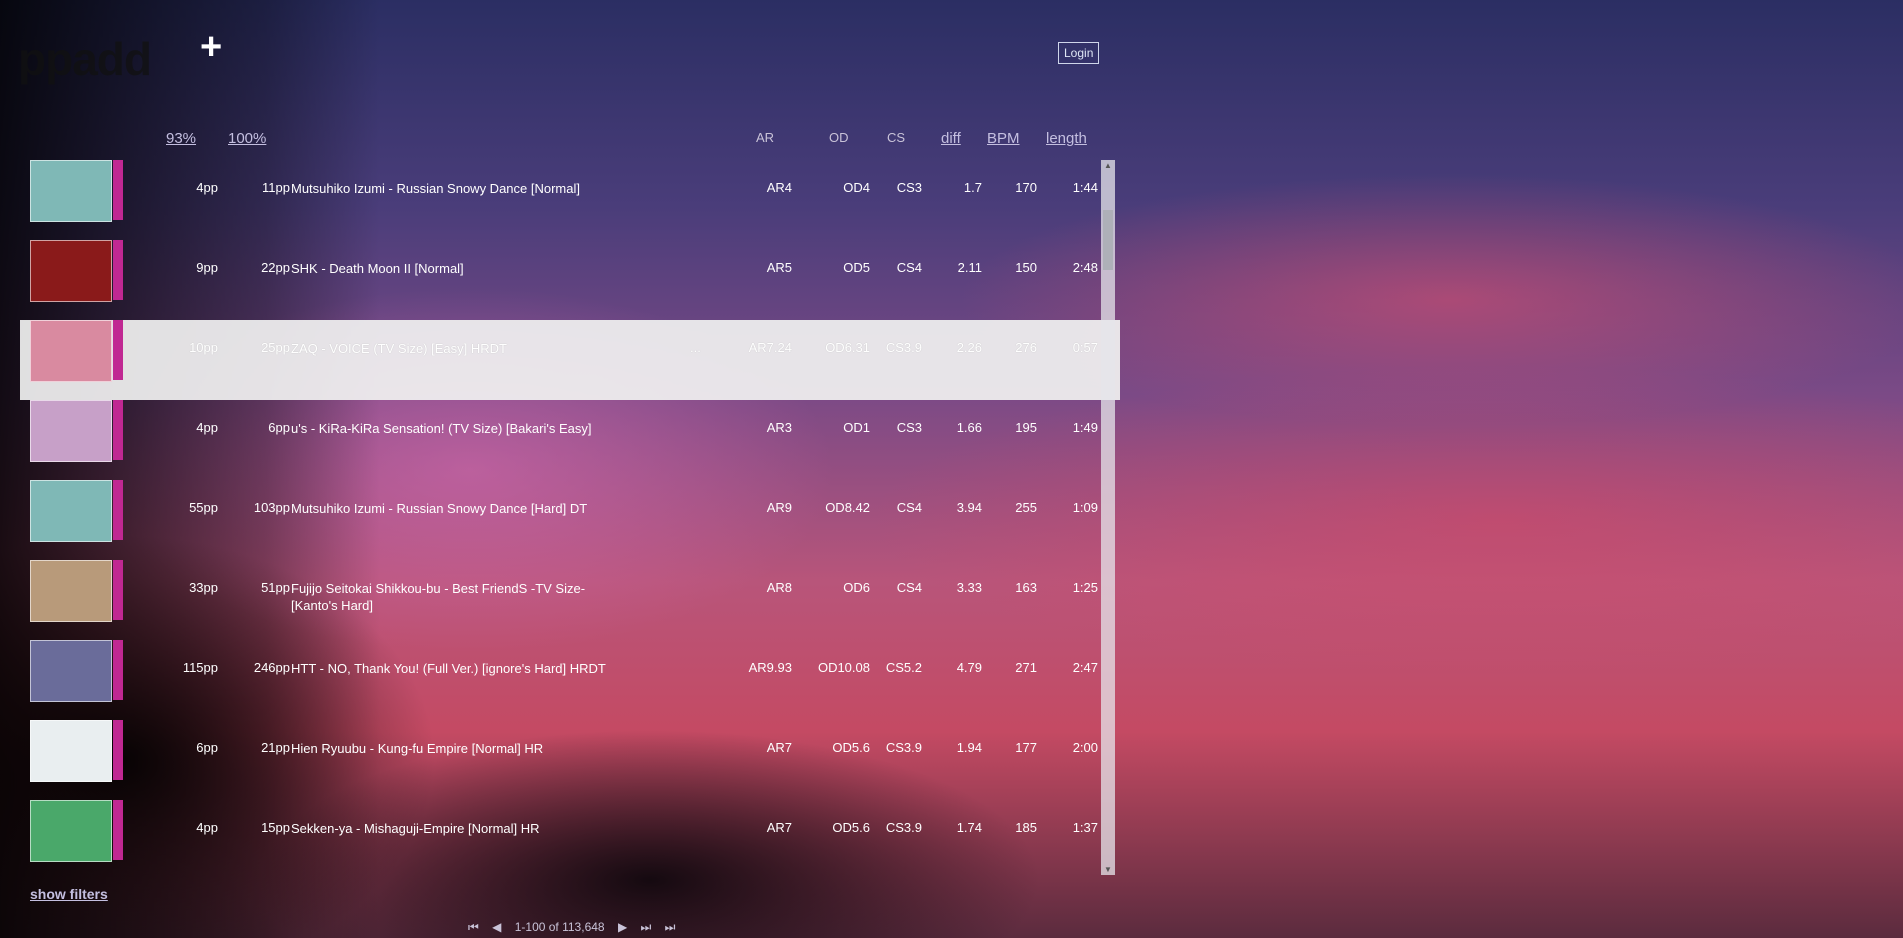  Describe the element at coordinates (779, 427) in the screenshot. I see `ar-value: AR3` at that location.